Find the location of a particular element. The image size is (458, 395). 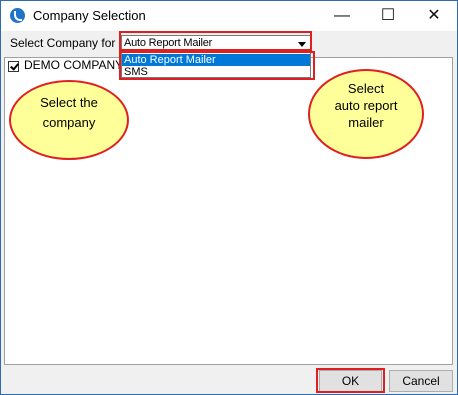

callout-select-company: Select the company is located at coordinates (69, 120).